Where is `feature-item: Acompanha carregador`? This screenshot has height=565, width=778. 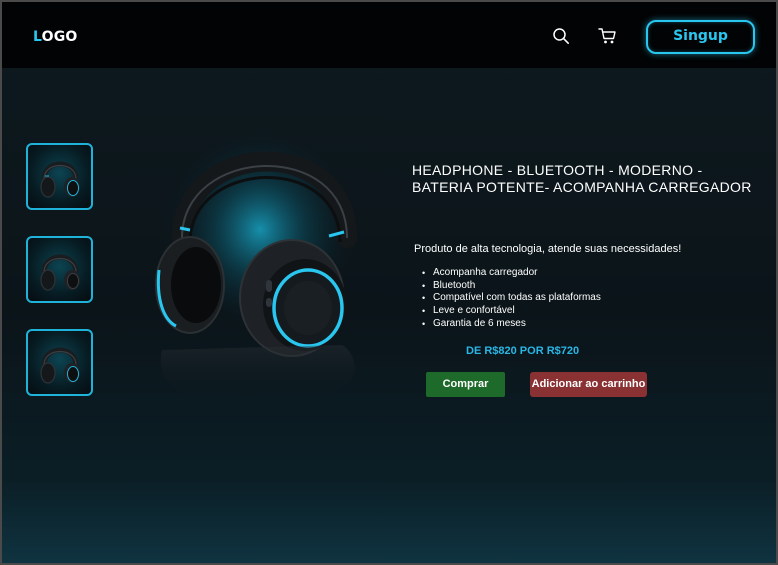
feature-item: Acompanha carregador is located at coordinates (511, 273).